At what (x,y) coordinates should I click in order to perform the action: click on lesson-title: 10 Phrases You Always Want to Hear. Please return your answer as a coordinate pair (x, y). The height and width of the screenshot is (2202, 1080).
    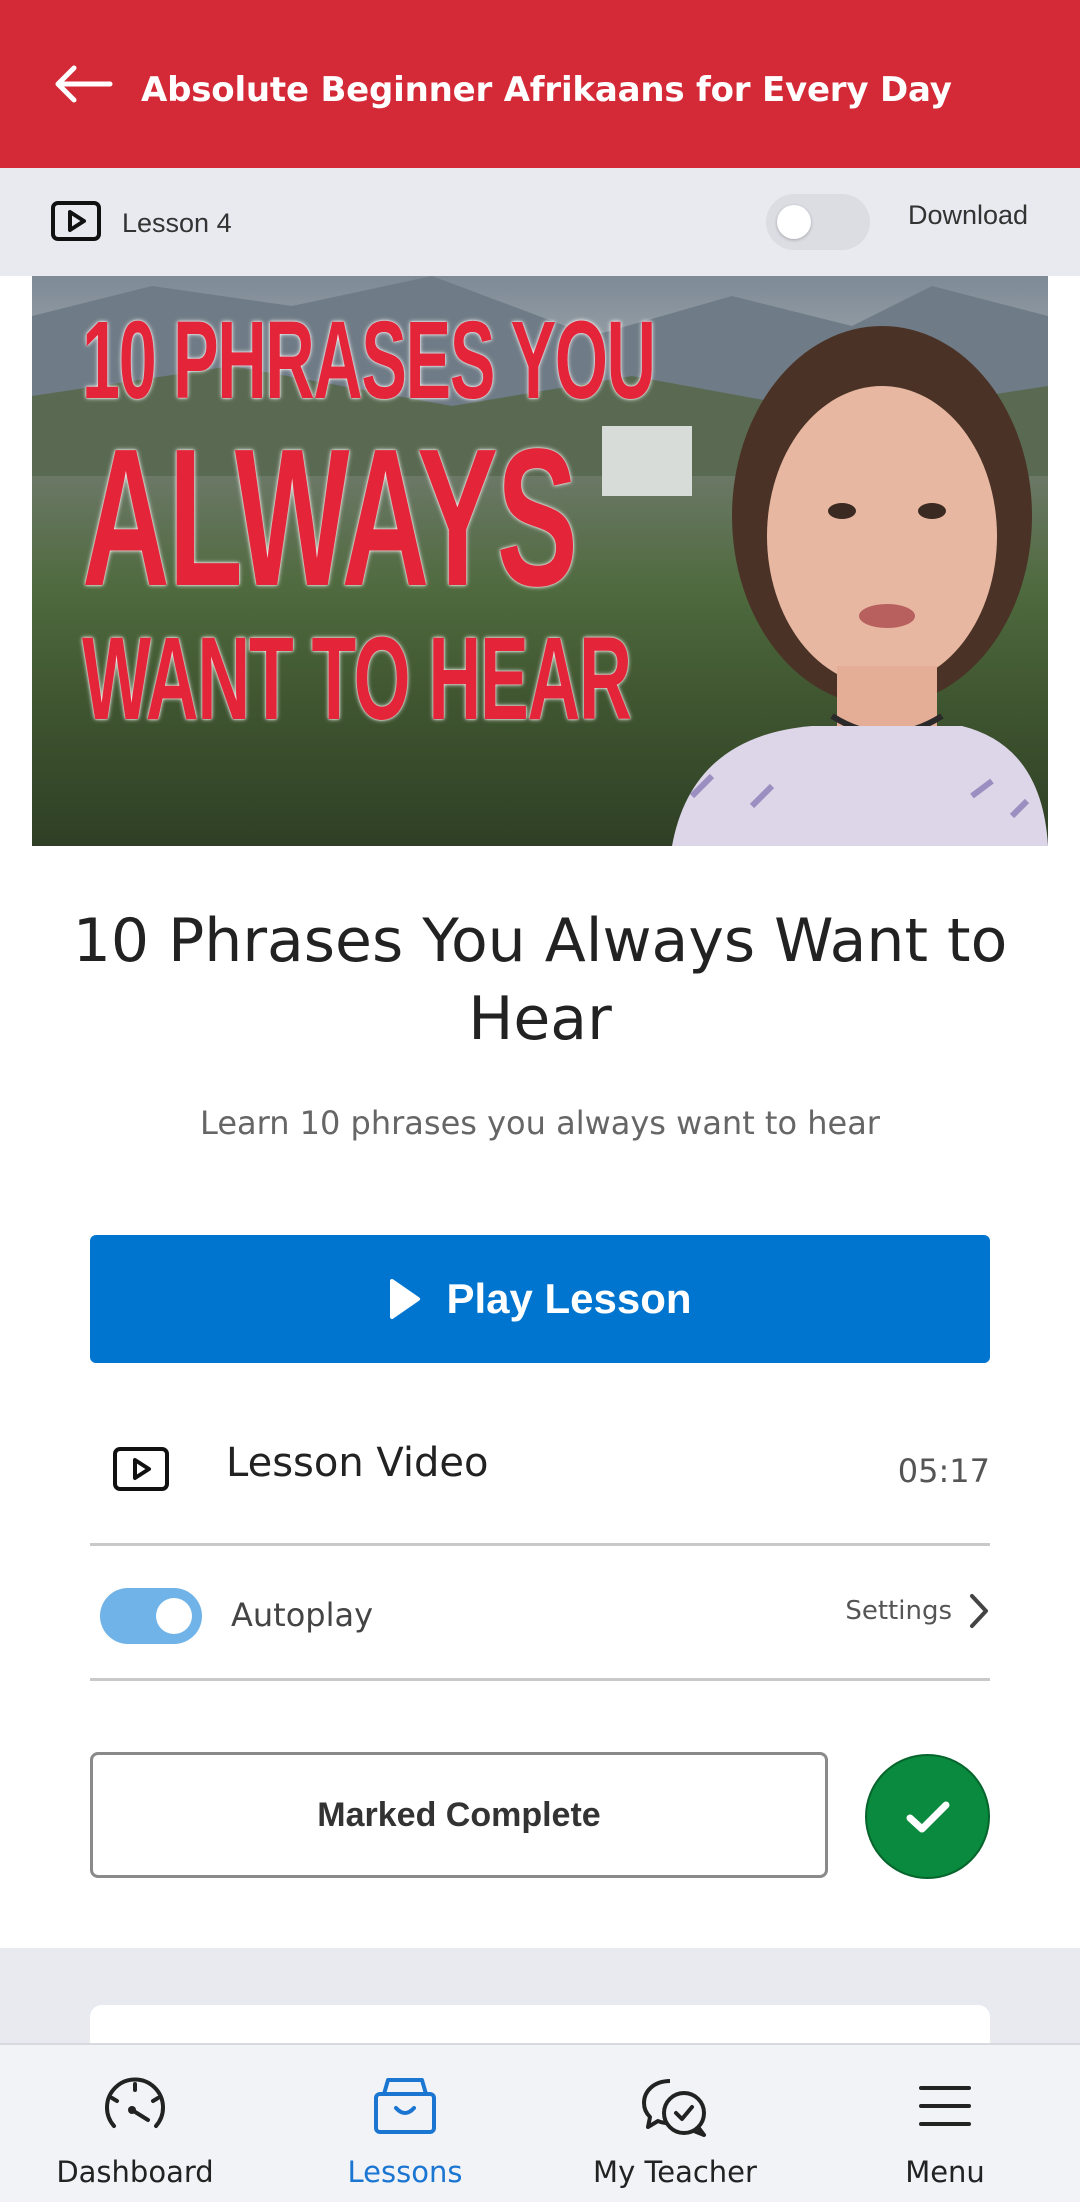
    Looking at the image, I should click on (540, 980).